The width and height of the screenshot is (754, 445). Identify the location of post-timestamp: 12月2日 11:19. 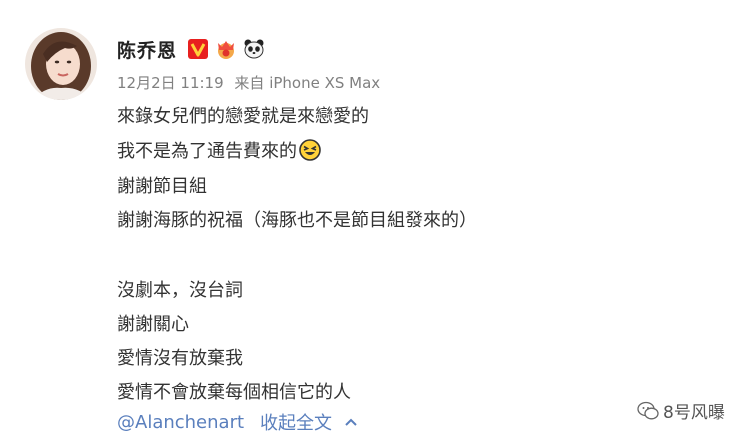
(170, 83).